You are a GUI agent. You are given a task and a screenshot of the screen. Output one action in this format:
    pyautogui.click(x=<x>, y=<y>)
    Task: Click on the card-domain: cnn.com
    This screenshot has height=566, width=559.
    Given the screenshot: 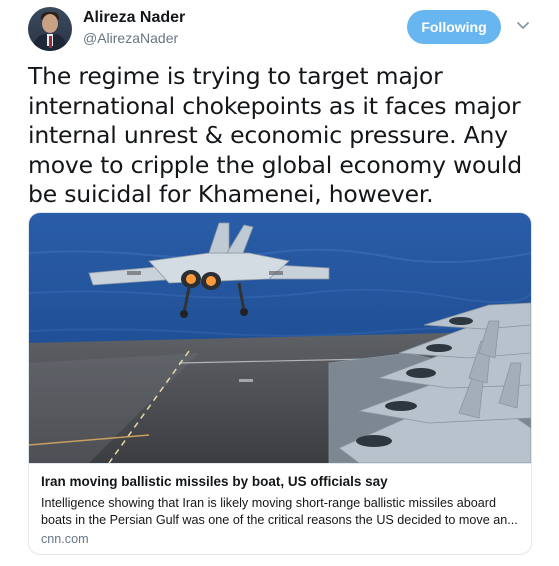 What is the action you would take?
    pyautogui.click(x=65, y=539)
    